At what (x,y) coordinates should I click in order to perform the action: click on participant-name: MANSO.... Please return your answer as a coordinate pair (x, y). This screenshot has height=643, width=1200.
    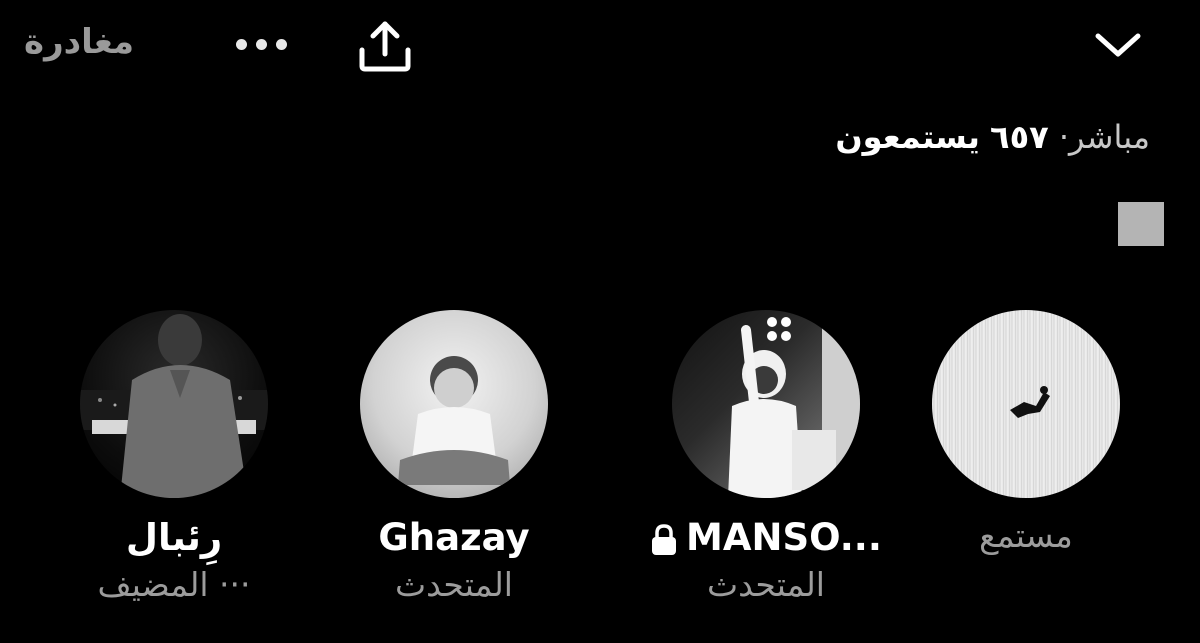
    Looking at the image, I should click on (766, 537).